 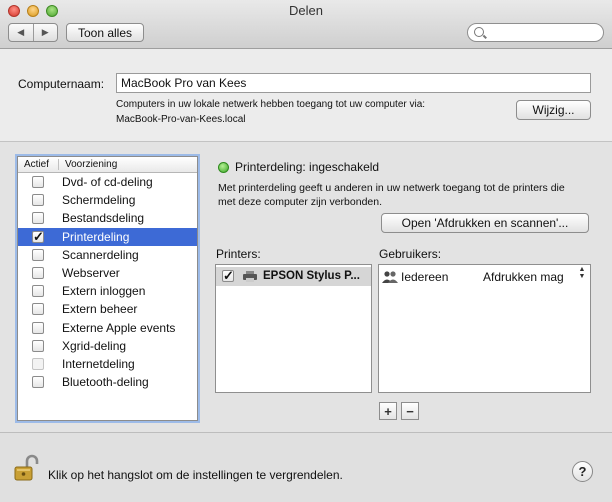 I want to click on add-user-button: +, so click(x=388, y=411).